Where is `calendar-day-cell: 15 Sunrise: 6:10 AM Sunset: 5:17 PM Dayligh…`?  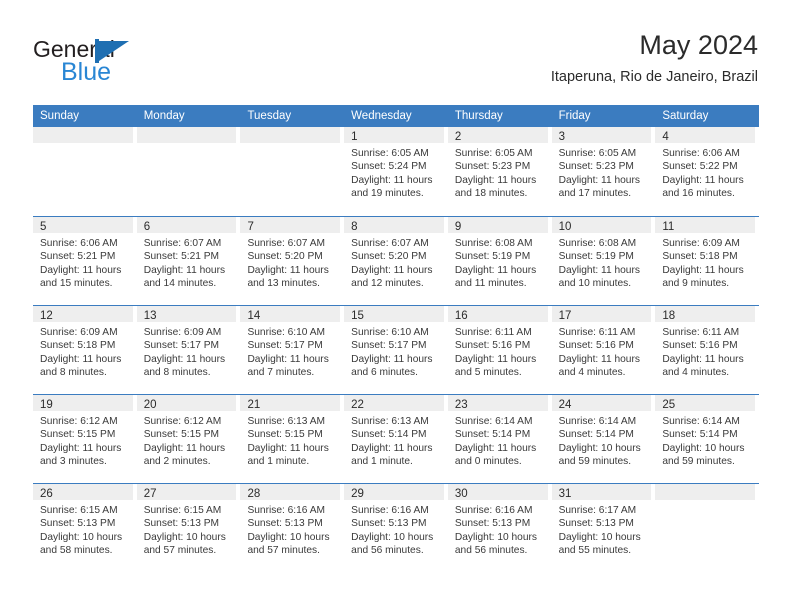 calendar-day-cell: 15 Sunrise: 6:10 AM Sunset: 5:17 PM Dayligh… is located at coordinates (396, 350).